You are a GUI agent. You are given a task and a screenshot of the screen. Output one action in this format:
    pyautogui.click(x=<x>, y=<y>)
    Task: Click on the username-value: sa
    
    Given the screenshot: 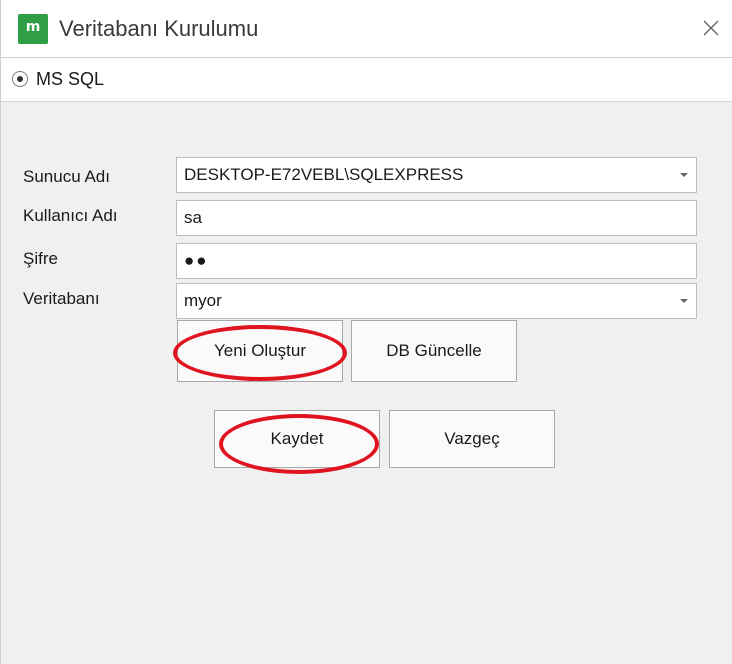 What is the action you would take?
    pyautogui.click(x=193, y=217)
    